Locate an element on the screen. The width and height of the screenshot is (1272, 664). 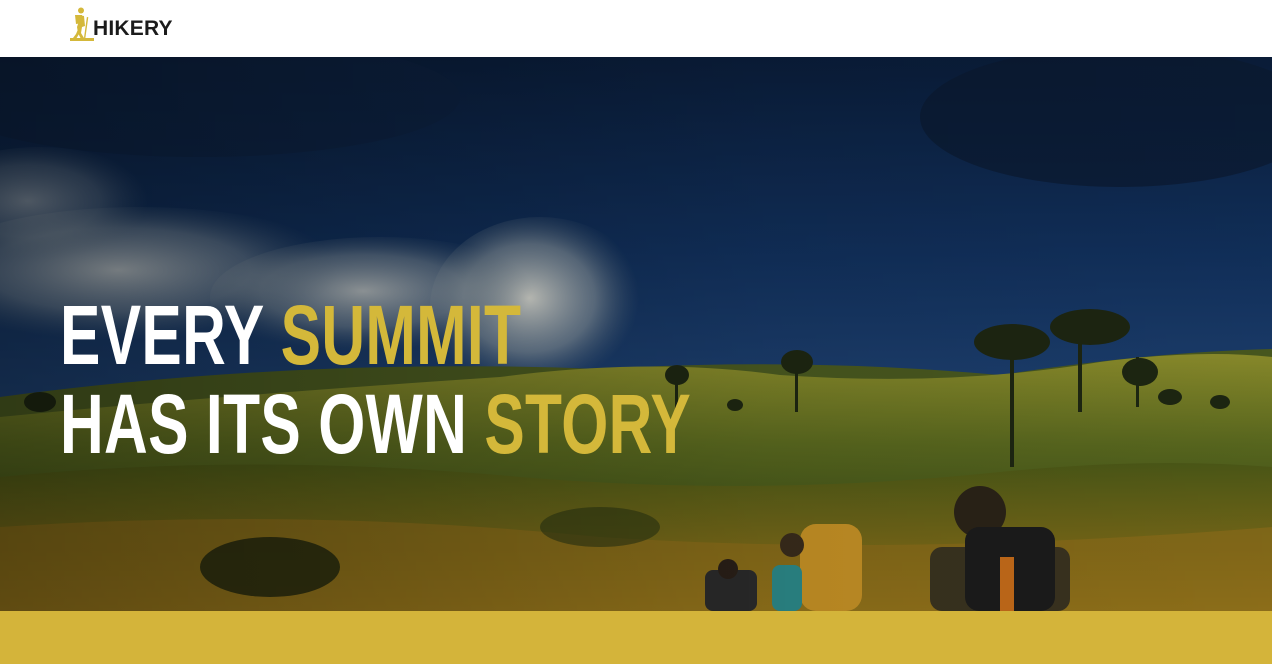
brand-logo: HIKERY is located at coordinates (121, 24).